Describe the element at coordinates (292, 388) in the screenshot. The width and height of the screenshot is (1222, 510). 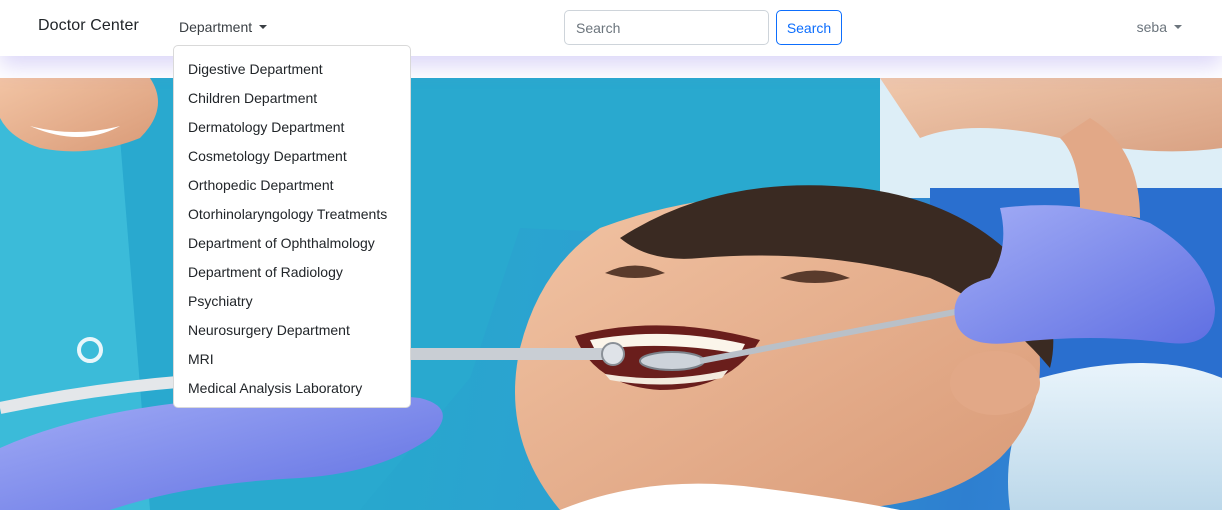
I see `dropdown-item-medical-analysis-laboratory: Medical Analysis Laboratory` at that location.